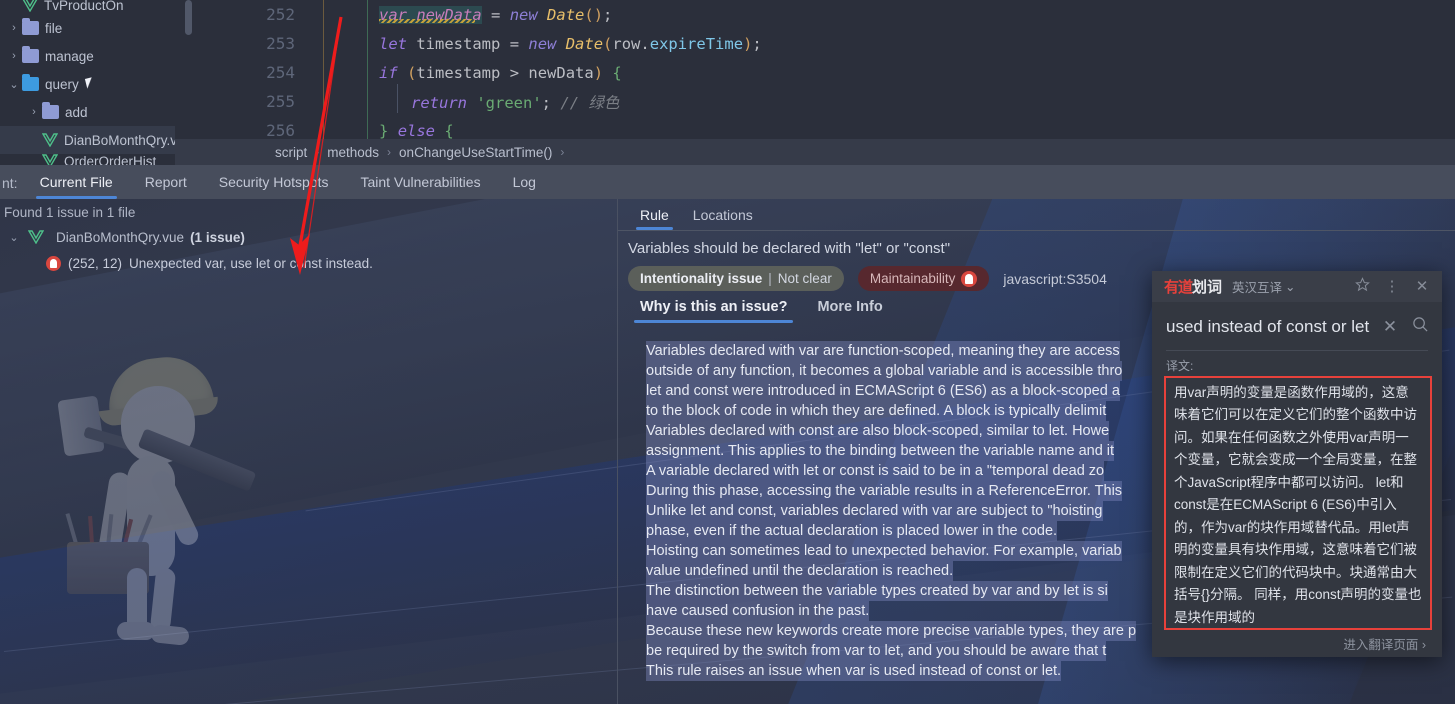 Image resolution: width=1455 pixels, height=704 pixels. I want to click on intentionality-chip: Intentionality issue | Not clear, so click(736, 278).